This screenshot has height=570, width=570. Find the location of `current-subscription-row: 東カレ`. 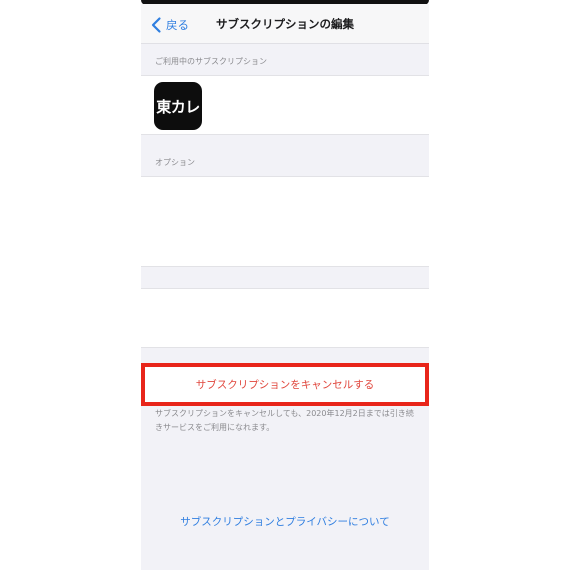

current-subscription-row: 東カレ is located at coordinates (285, 105).